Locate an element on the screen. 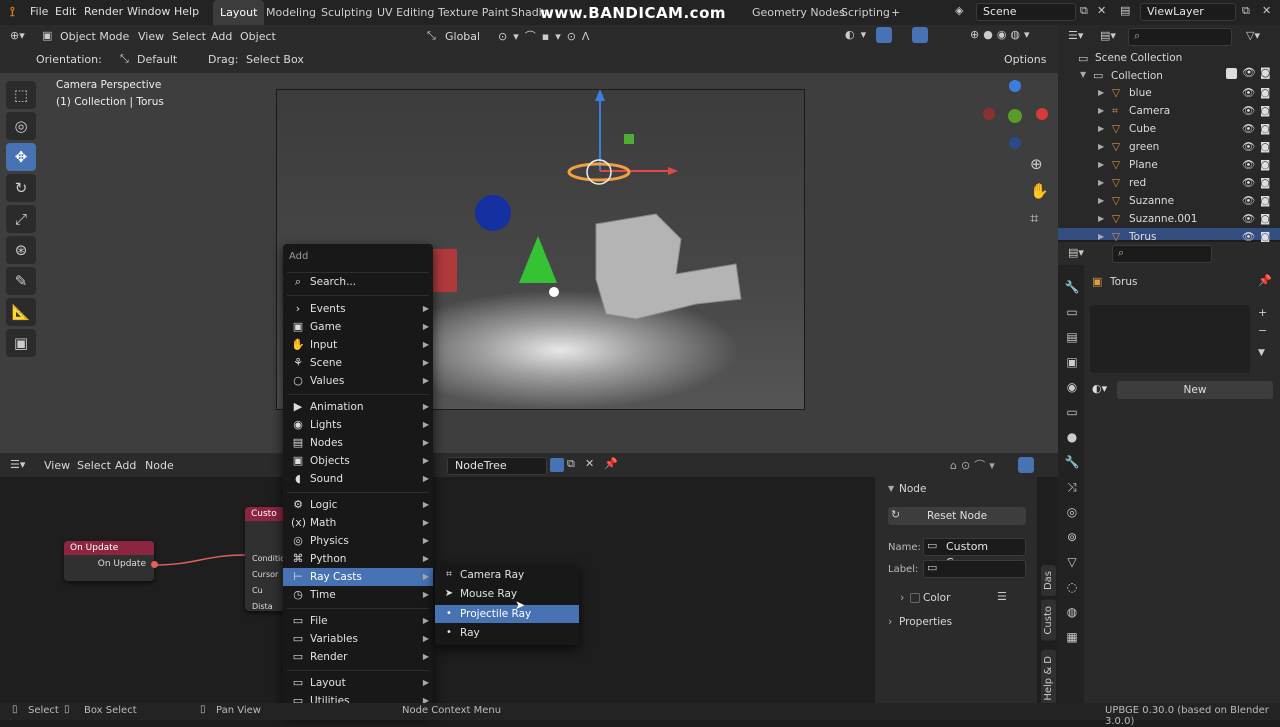 The width and height of the screenshot is (1280, 727). add-menu-item-layout: ▭ Layout ▶ is located at coordinates (358, 683).